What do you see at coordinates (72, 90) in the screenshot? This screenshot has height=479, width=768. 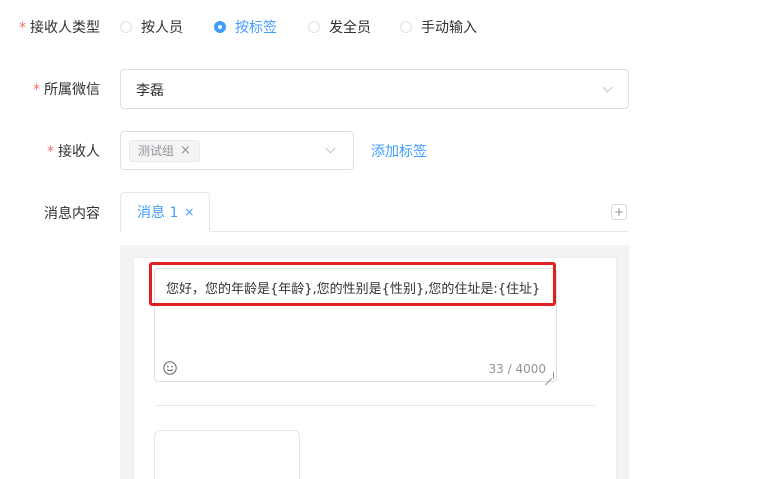 I see `wechat-label-text: 所属微信` at bounding box center [72, 90].